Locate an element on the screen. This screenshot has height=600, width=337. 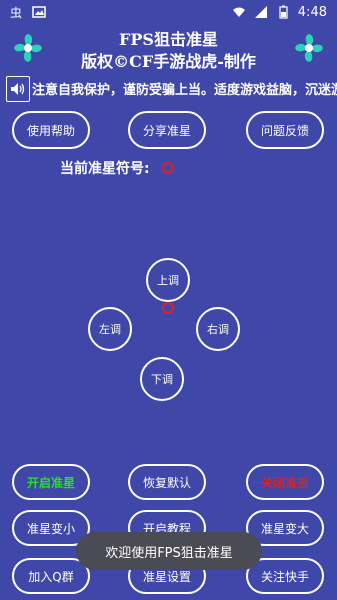
disable-crosshair-button: 关闭准星 is located at coordinates (285, 482).